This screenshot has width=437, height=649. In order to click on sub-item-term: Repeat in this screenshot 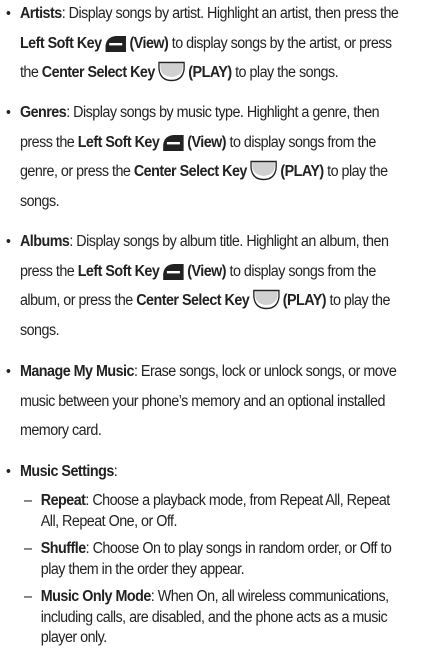, I will do `click(63, 500)`.